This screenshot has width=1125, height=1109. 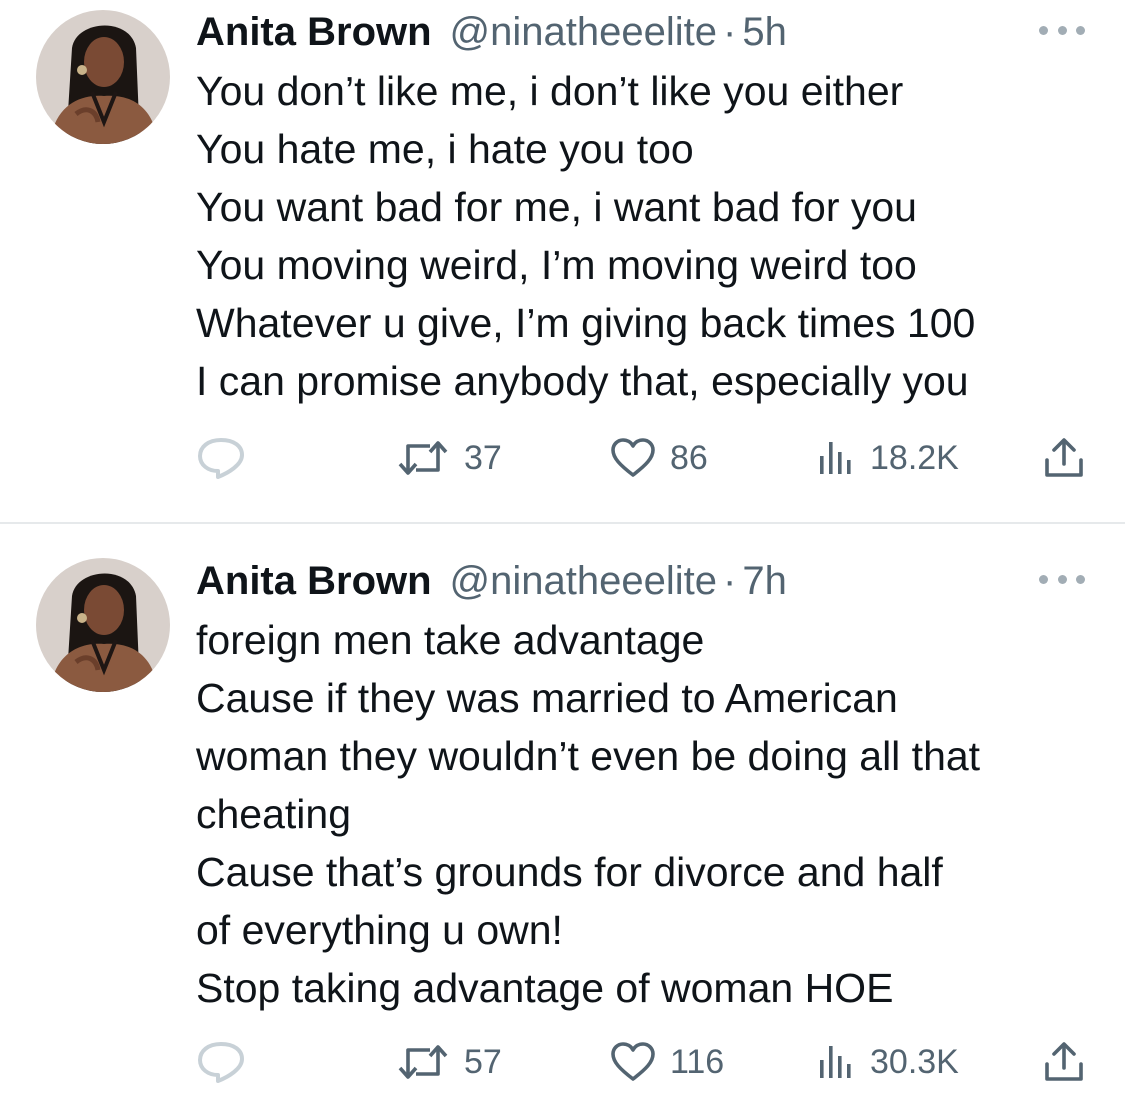 What do you see at coordinates (914, 457) in the screenshot?
I see `views-count: 18.2K` at bounding box center [914, 457].